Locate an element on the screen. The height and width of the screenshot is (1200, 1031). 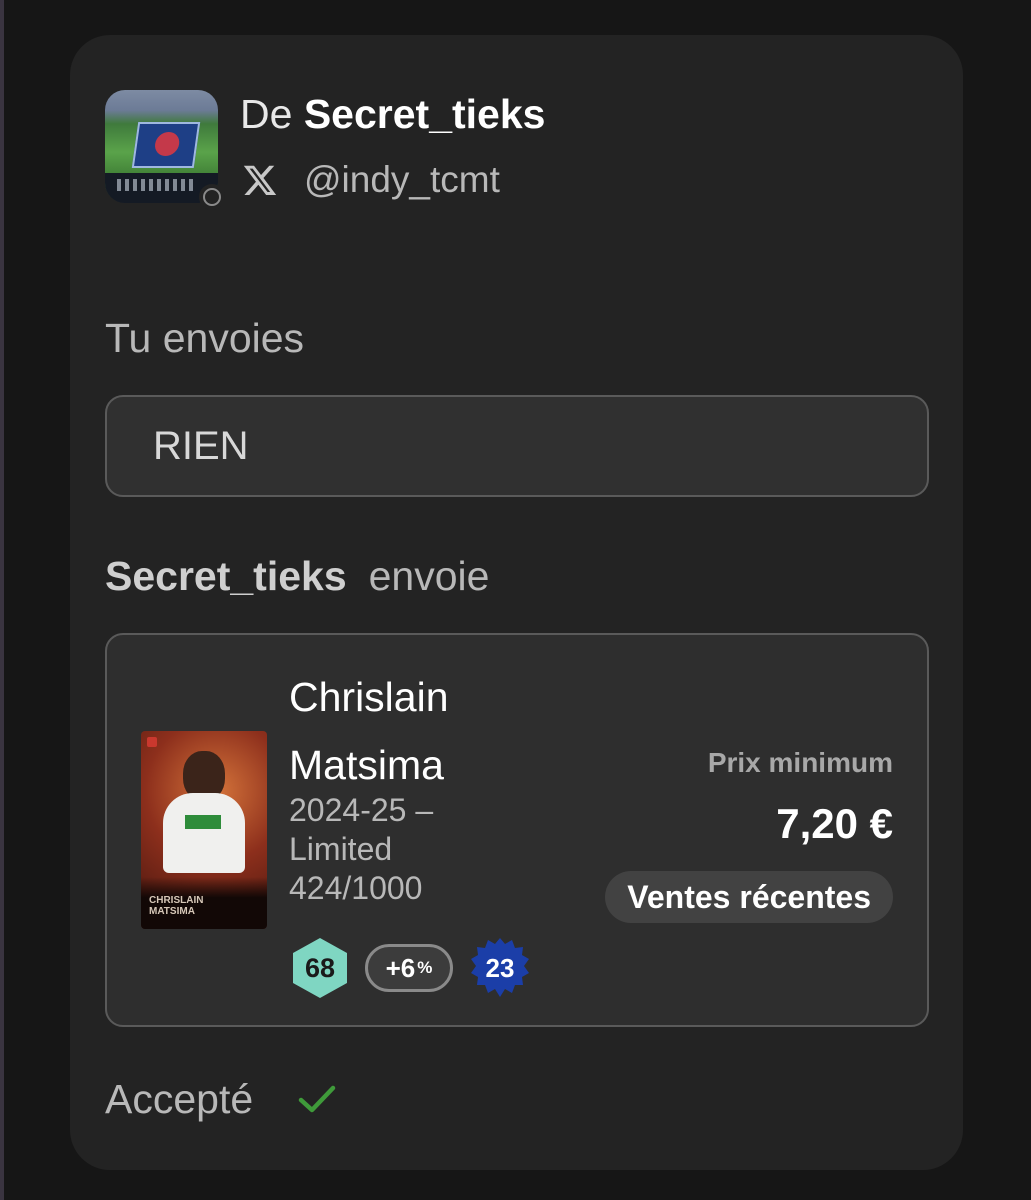
price-value: 7,20 € is located at coordinates (834, 823).